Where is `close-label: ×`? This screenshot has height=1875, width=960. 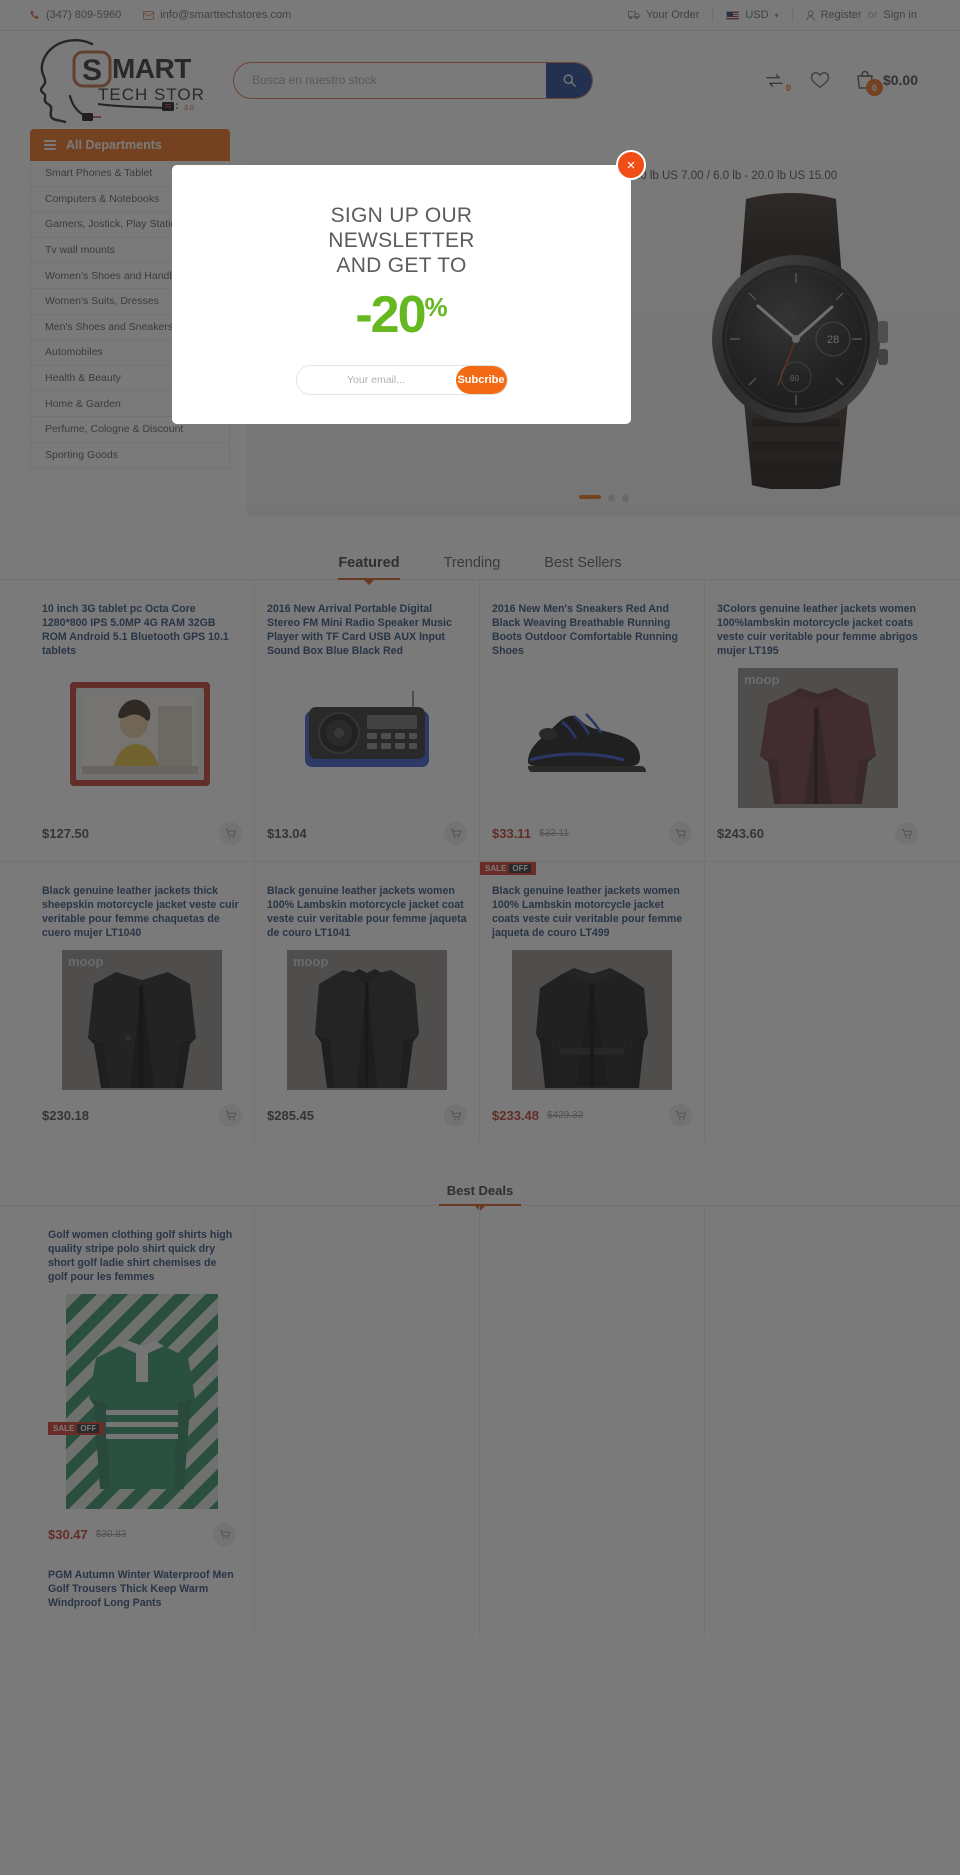
close-label: × is located at coordinates (631, 165).